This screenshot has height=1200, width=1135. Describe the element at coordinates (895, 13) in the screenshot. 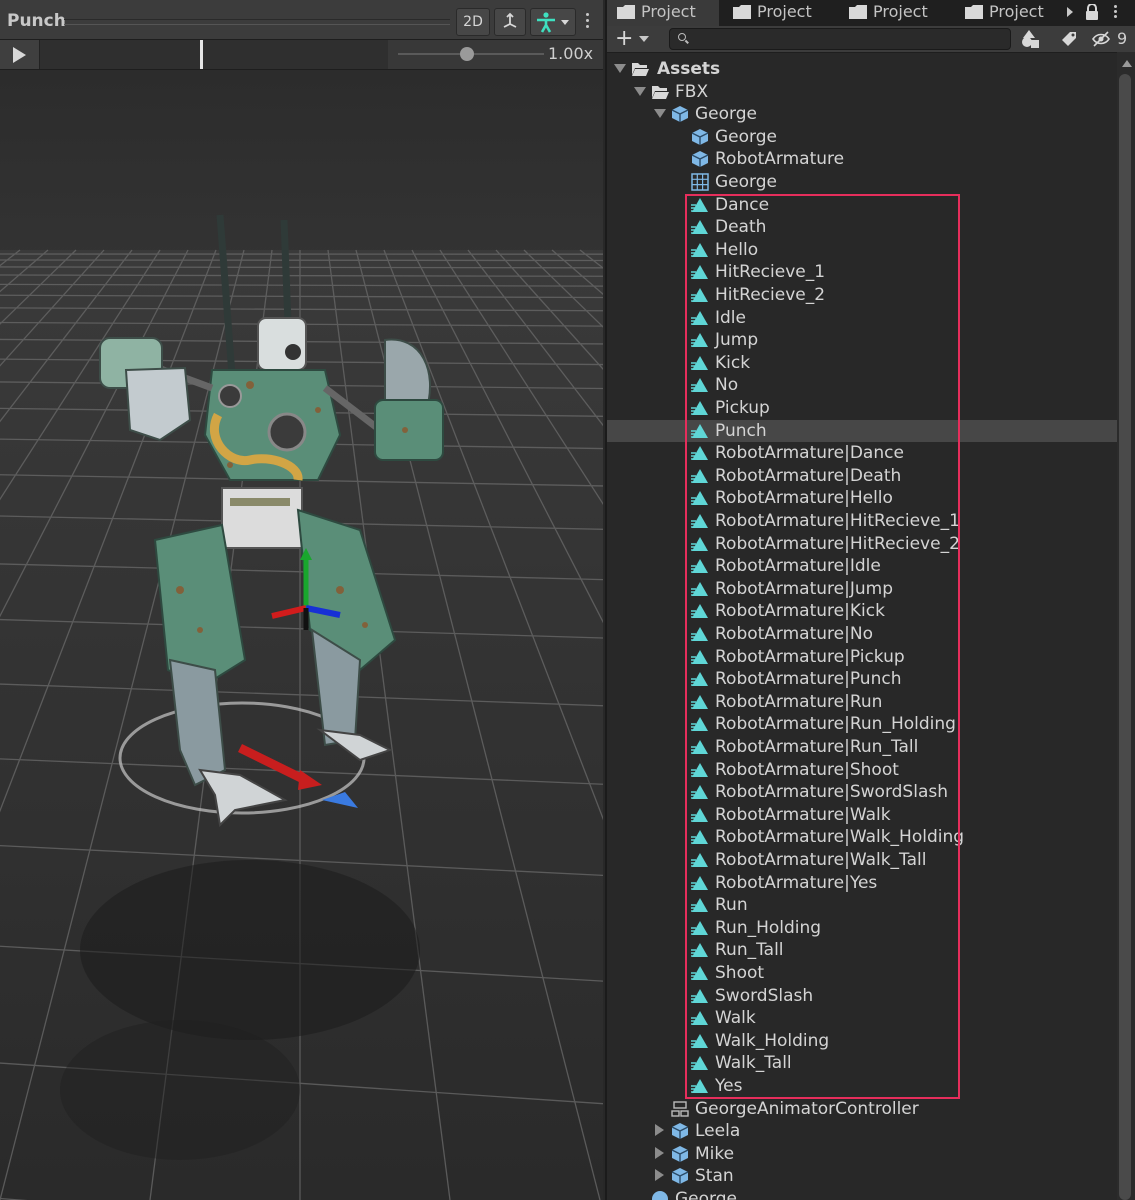

I see `tab-project-3: Project` at that location.